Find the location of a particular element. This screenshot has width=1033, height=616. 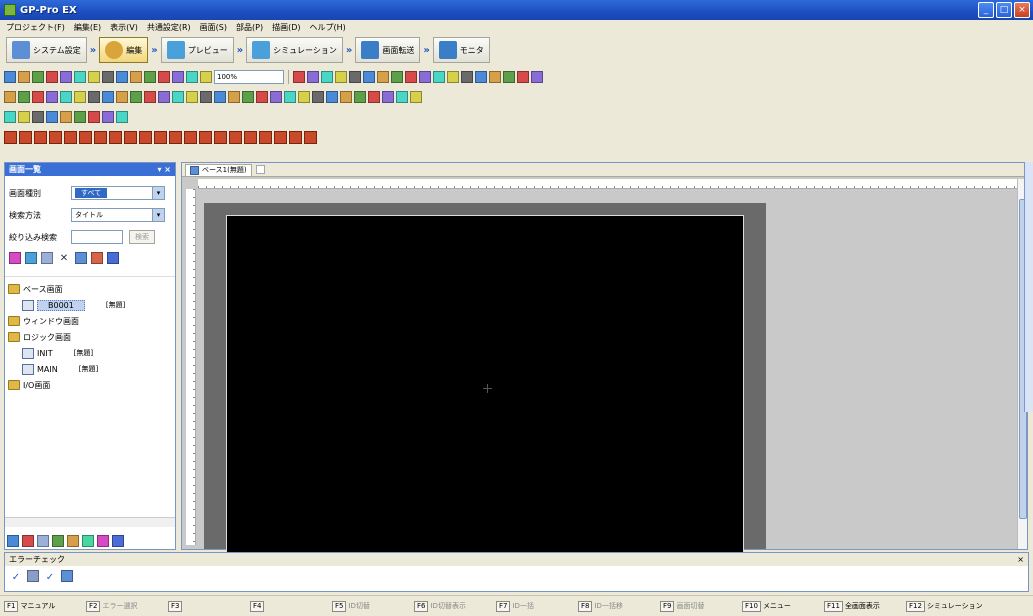

copy-screen-icon is located at coordinates (47, 258).